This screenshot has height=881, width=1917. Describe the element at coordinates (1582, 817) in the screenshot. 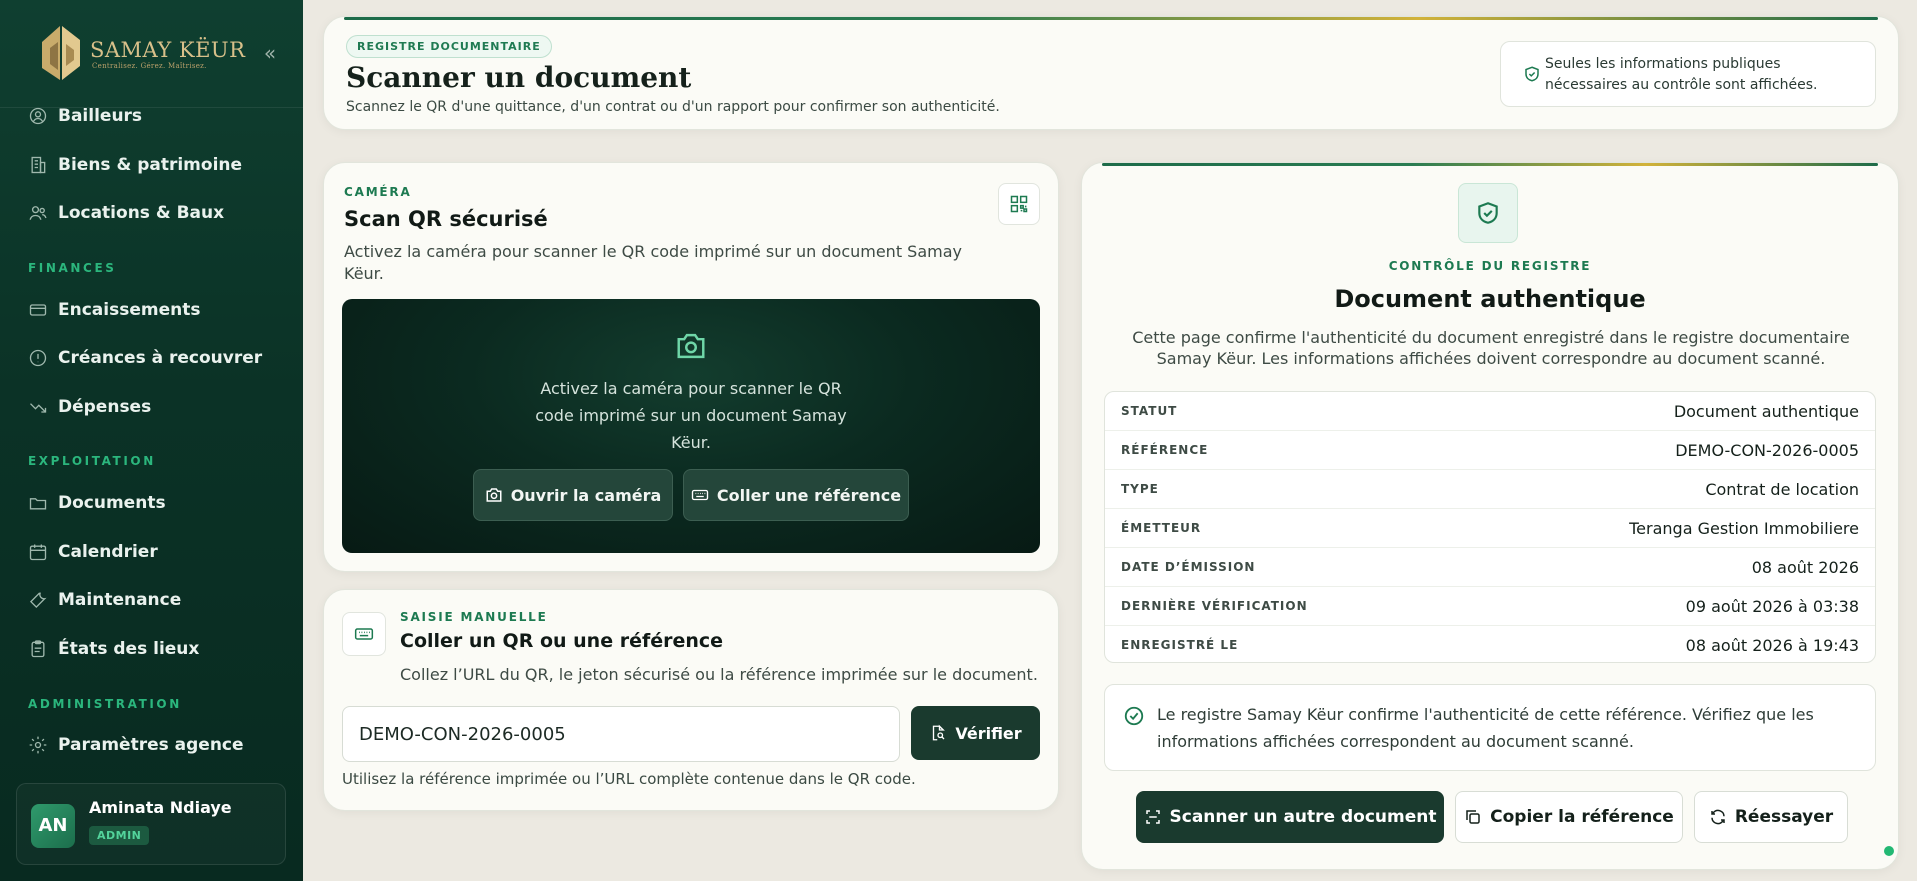

I see `copy-reference-label: Copier la référence` at that location.